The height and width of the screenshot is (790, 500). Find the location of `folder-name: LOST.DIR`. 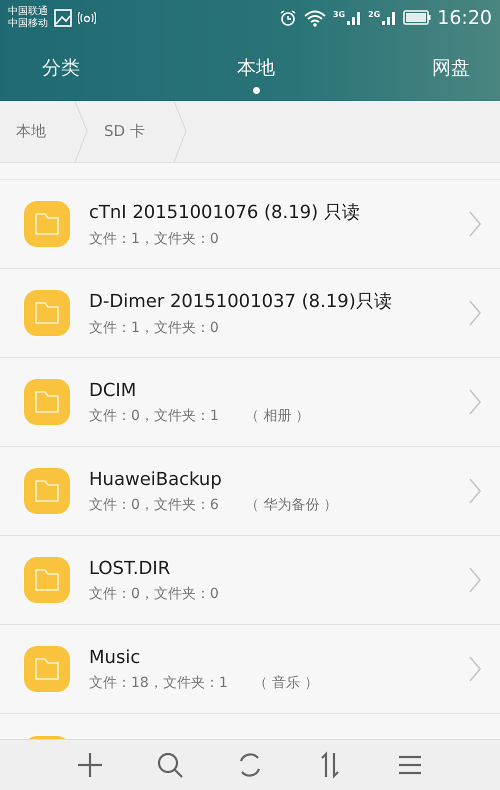

folder-name: LOST.DIR is located at coordinates (130, 568).